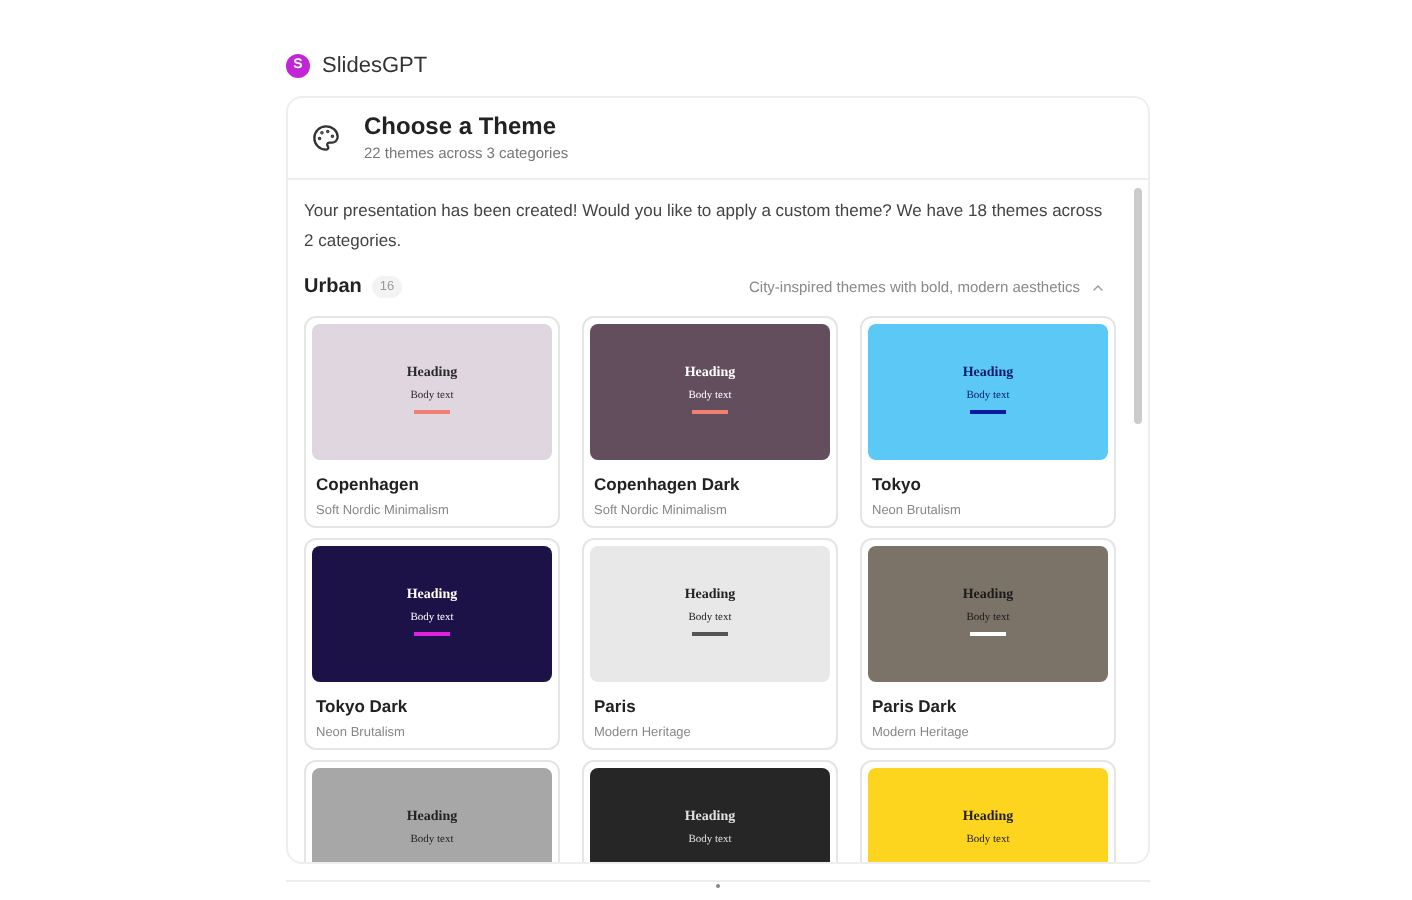  What do you see at coordinates (915, 707) in the screenshot?
I see `theme-name: Paris Dark` at bounding box center [915, 707].